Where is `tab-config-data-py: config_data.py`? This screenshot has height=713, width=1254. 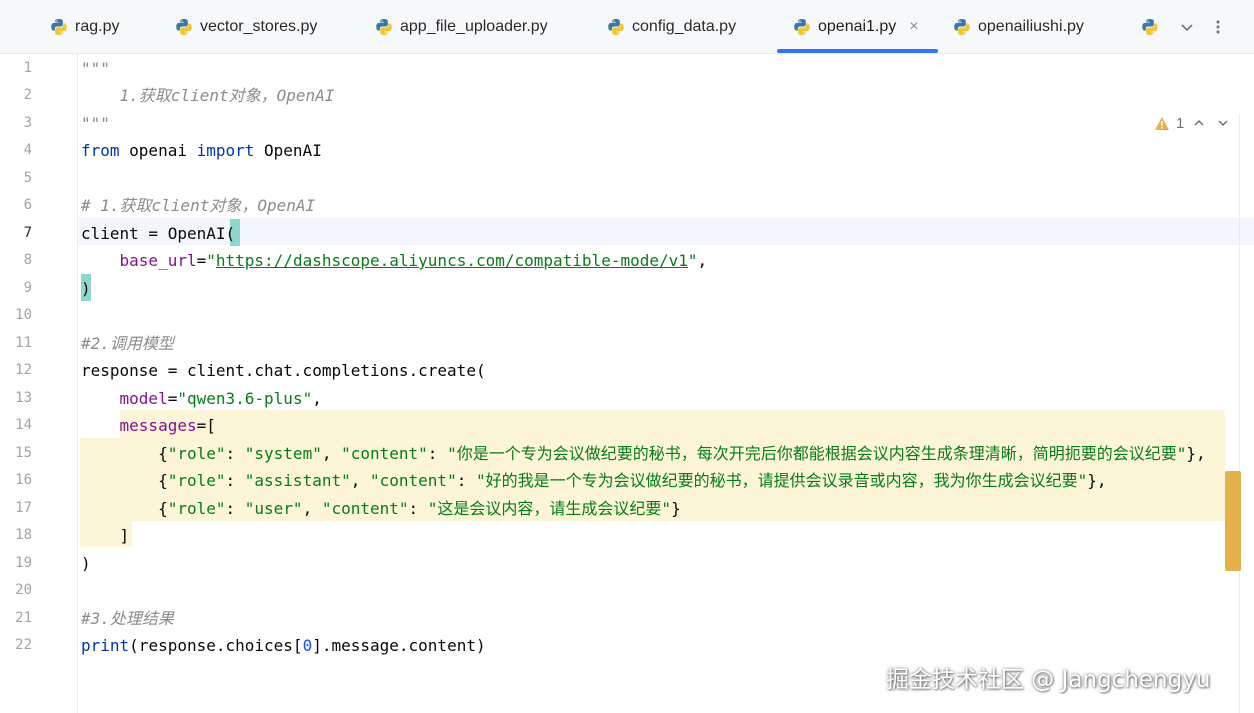 tab-config-data-py: config_data.py is located at coordinates (671, 27).